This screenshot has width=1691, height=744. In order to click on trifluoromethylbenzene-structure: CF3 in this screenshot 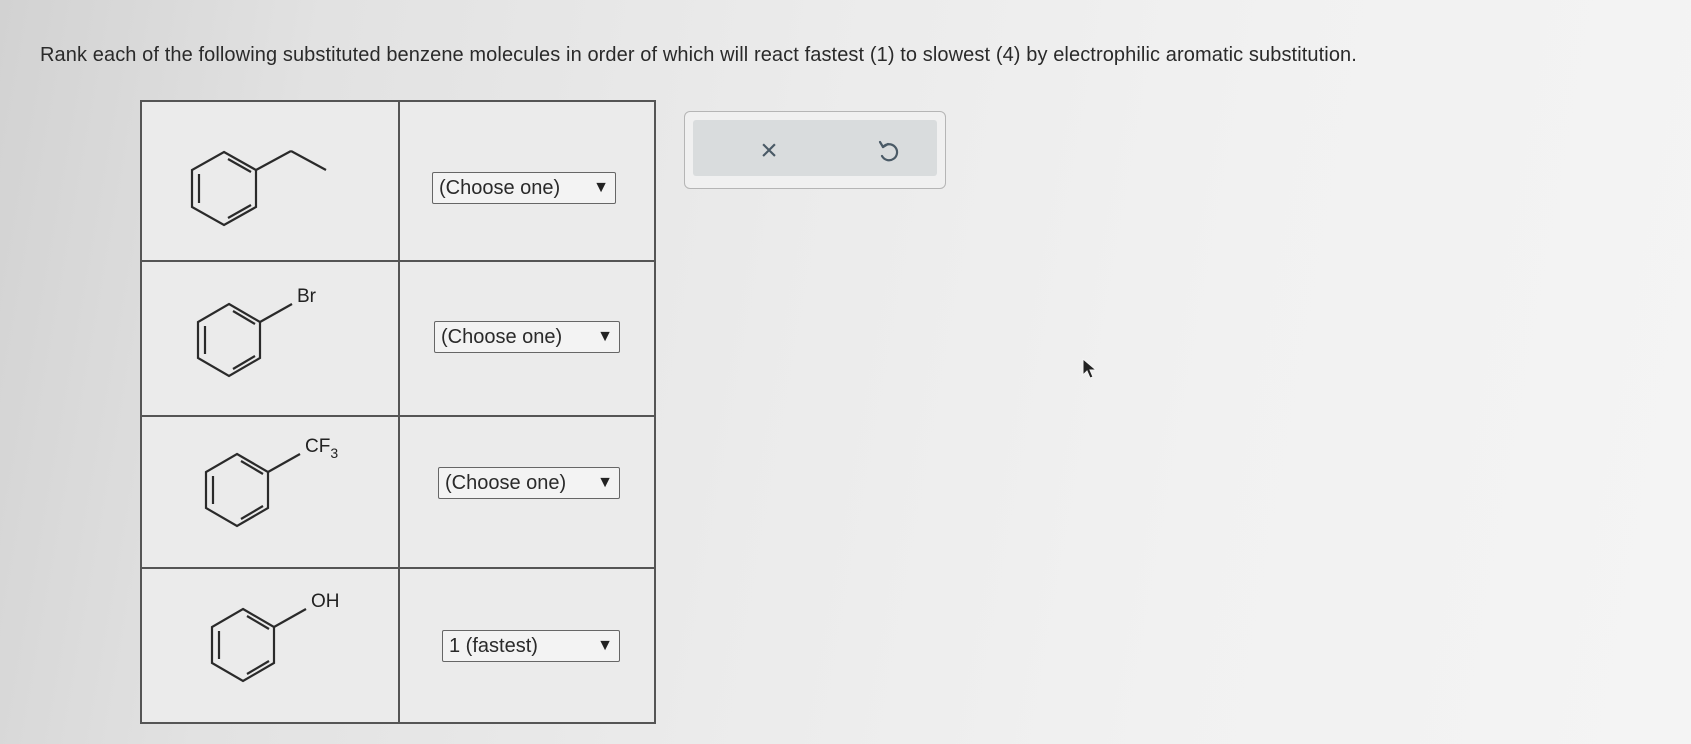, I will do `click(271, 482)`.